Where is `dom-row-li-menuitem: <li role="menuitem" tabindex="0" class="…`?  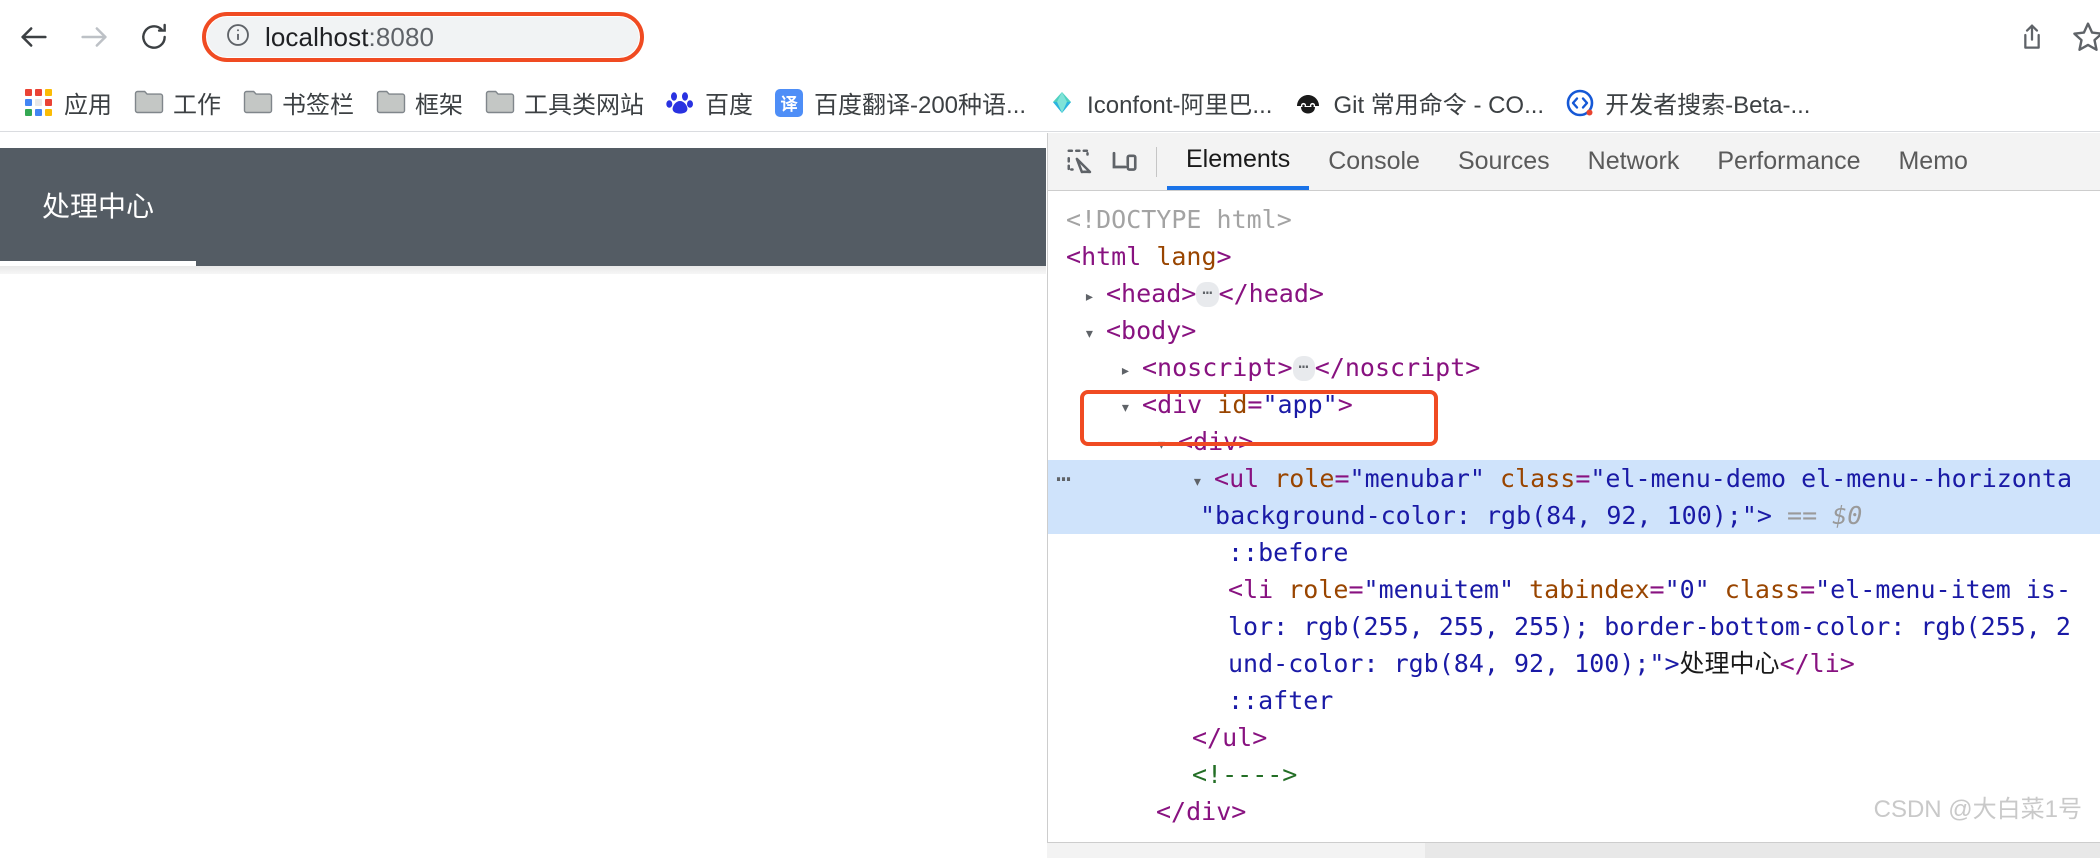 dom-row-li-menuitem: <li role="menuitem" tabindex="0" class="… is located at coordinates (1574, 589).